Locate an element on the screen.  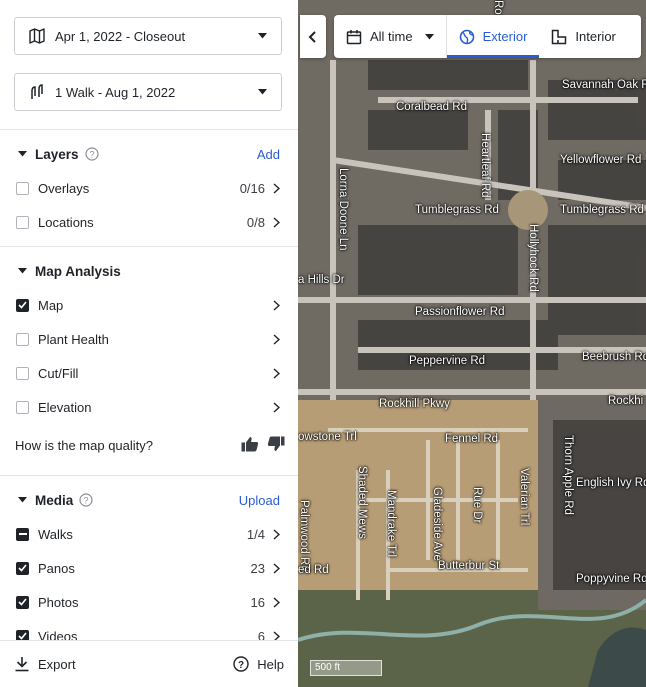
time-filter-dropdown: All time is located at coordinates (390, 36).